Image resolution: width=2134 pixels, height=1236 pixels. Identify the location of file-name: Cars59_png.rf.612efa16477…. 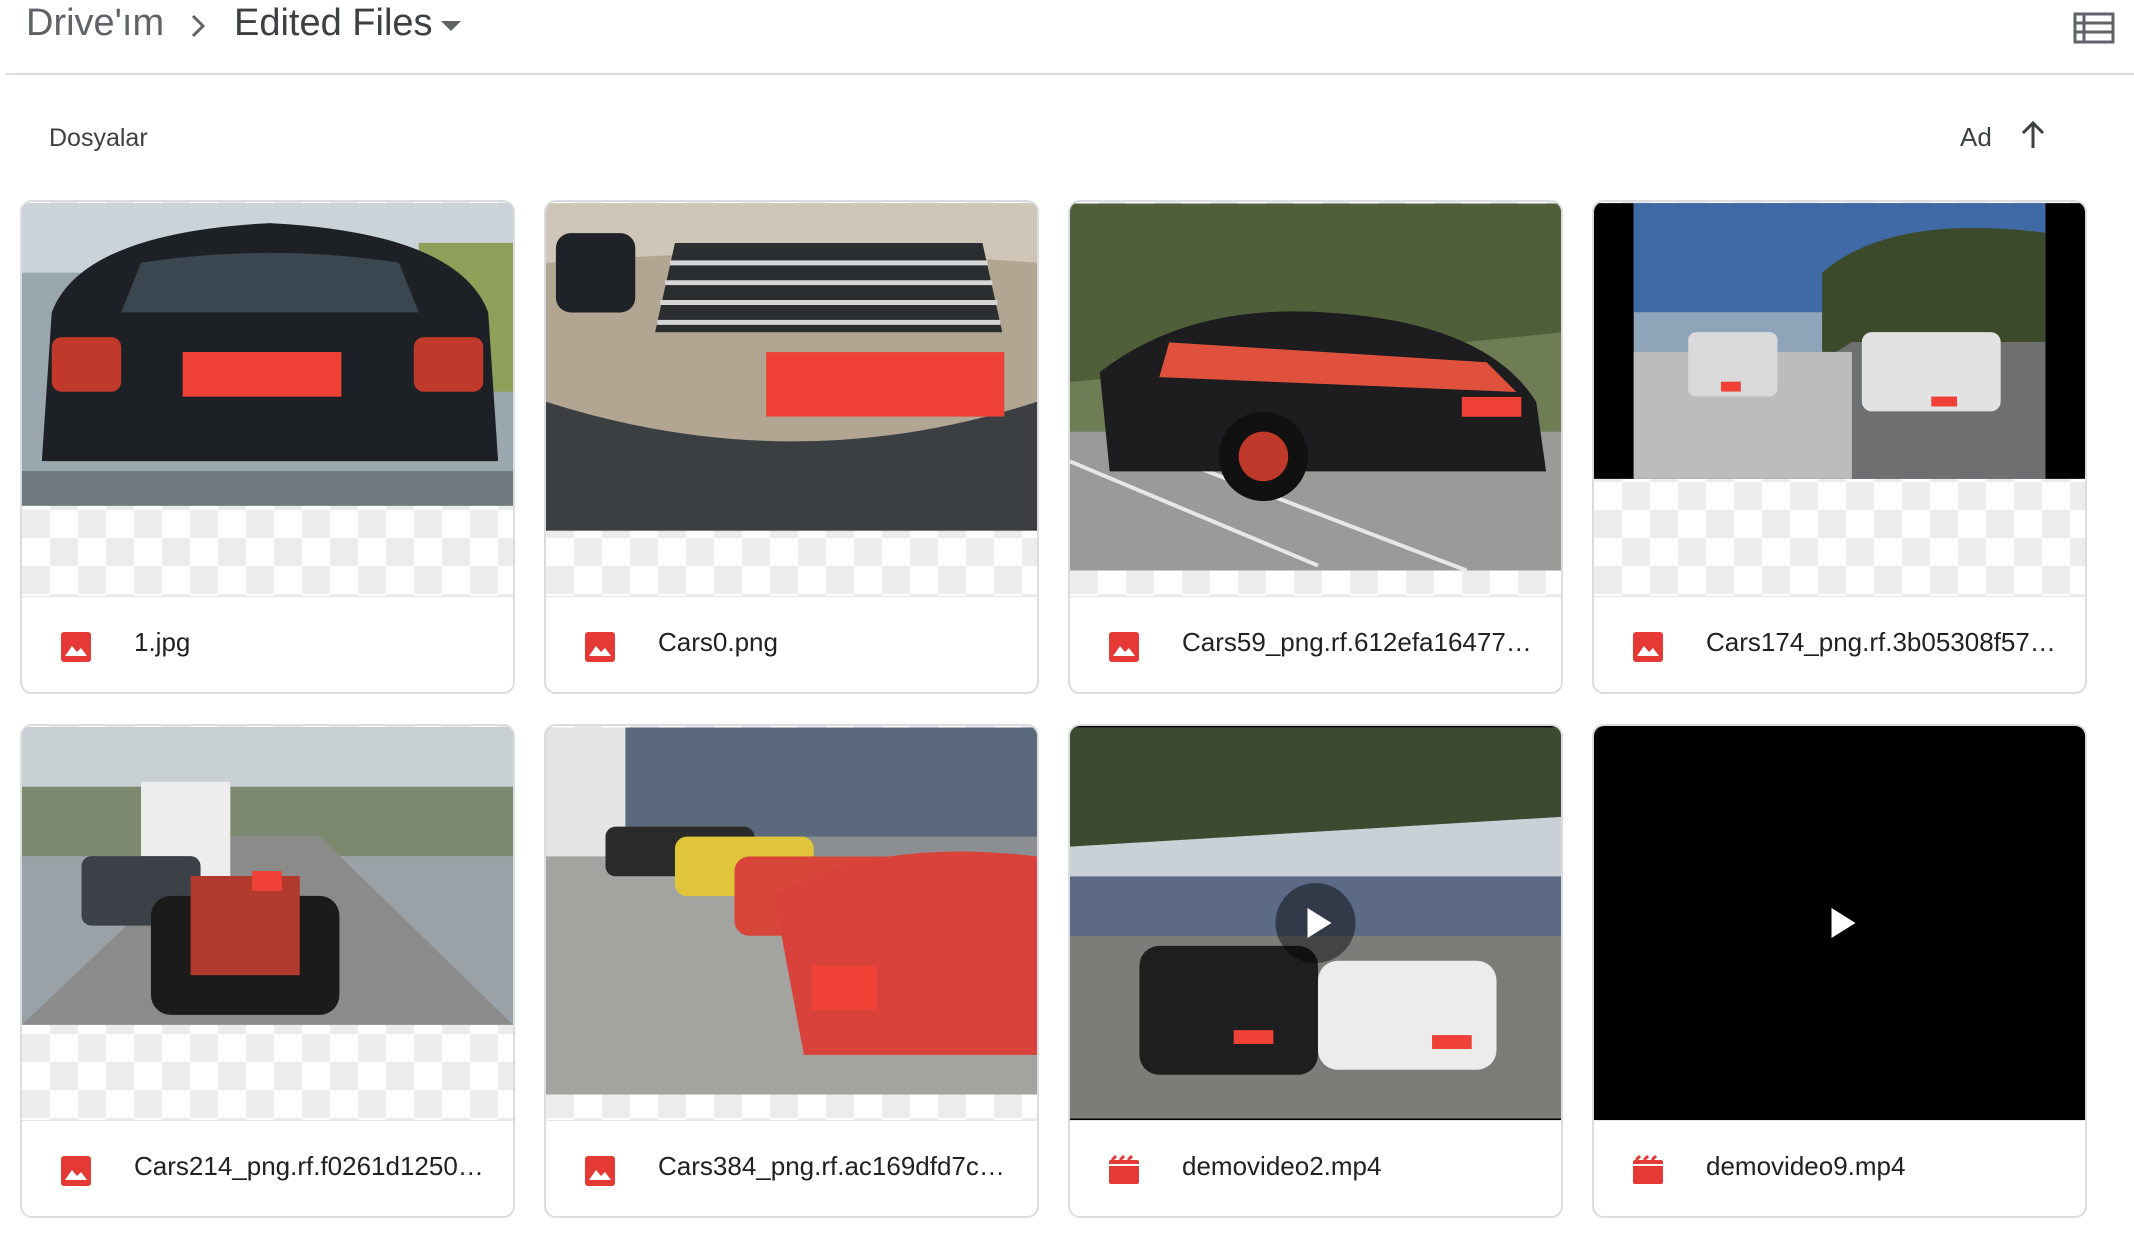
(1357, 642).